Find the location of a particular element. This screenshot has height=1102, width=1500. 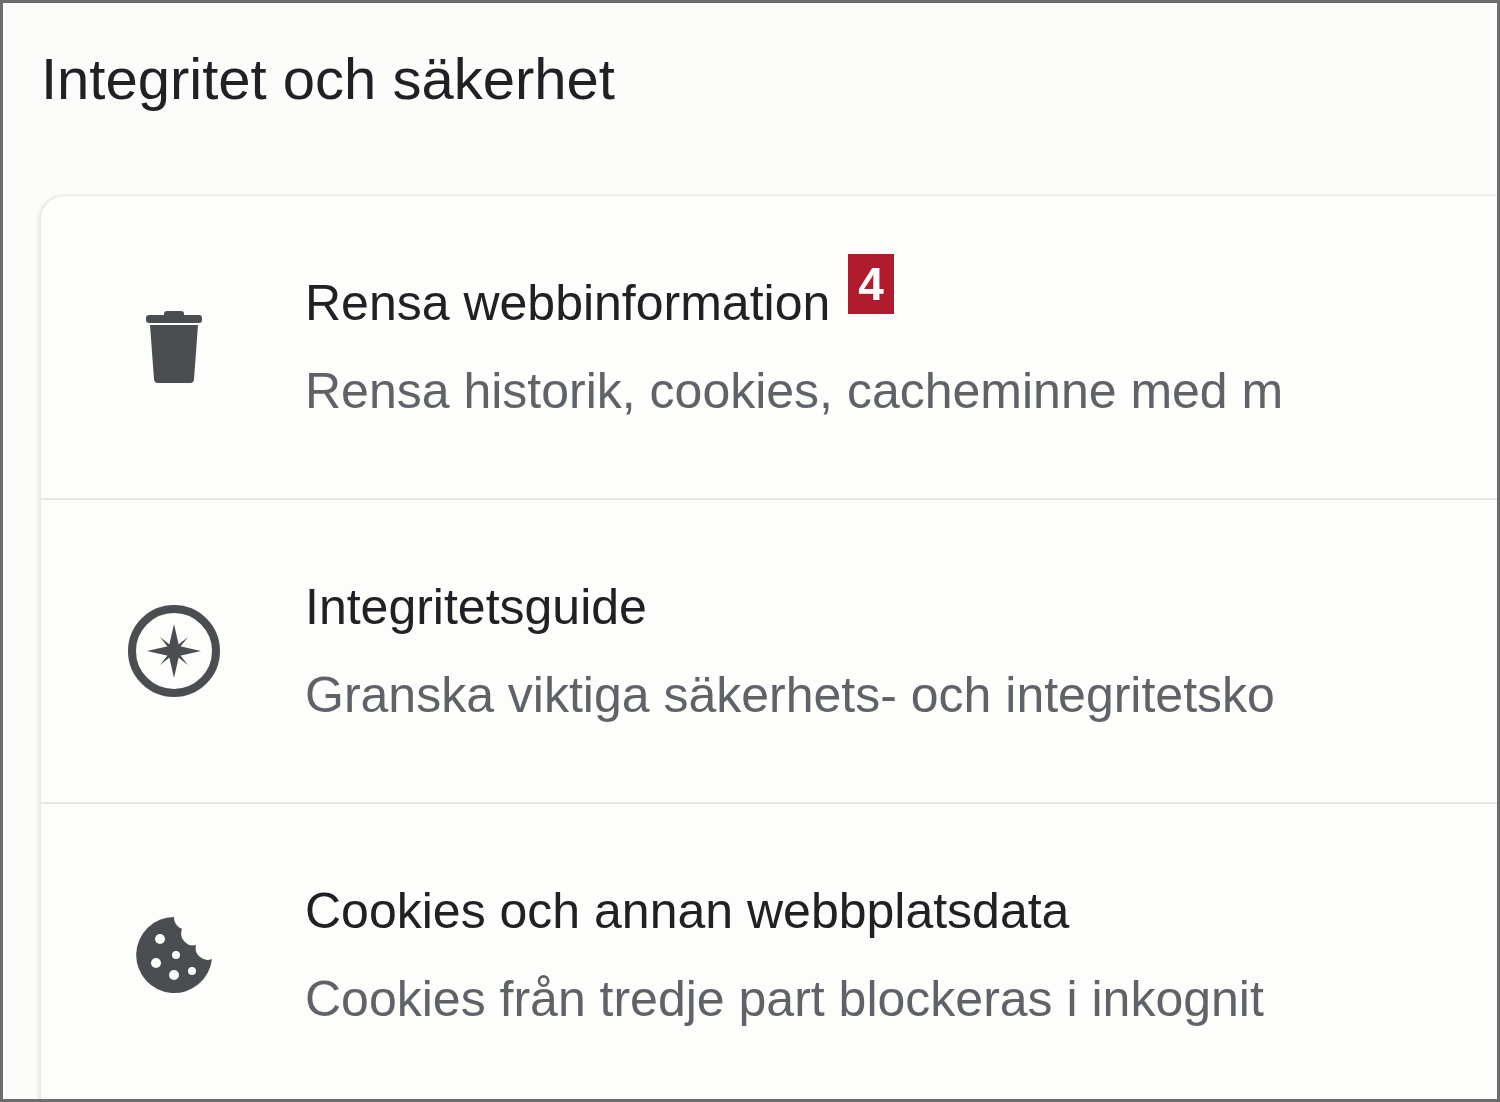

row-description: Granska viktiga säkerhets- och integritetsko is located at coordinates (790, 695).